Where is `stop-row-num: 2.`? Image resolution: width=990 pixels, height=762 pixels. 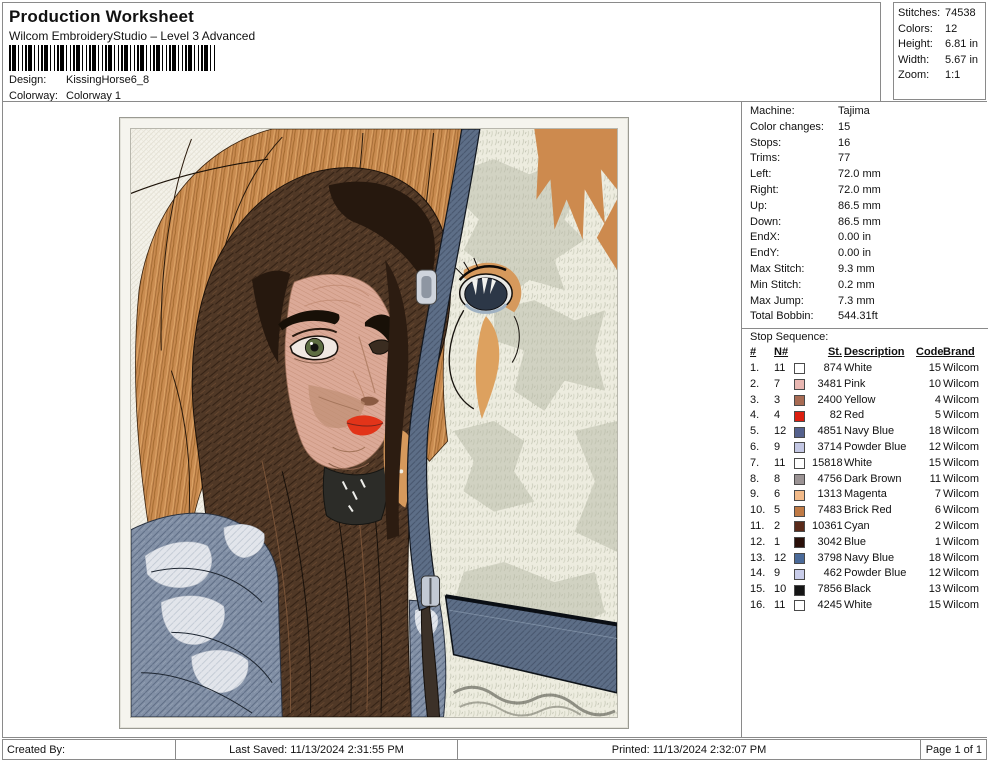
stop-row-num: 2. is located at coordinates (755, 383).